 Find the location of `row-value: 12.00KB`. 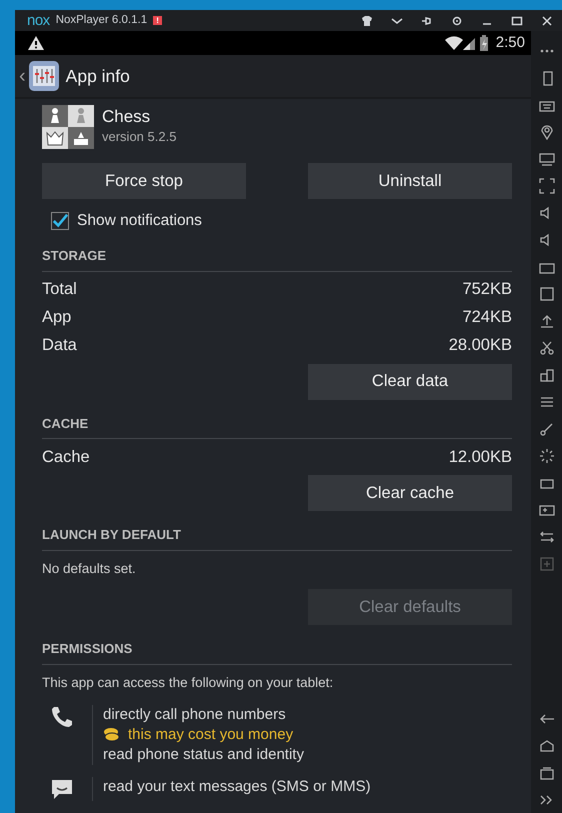

row-value: 12.00KB is located at coordinates (480, 457).